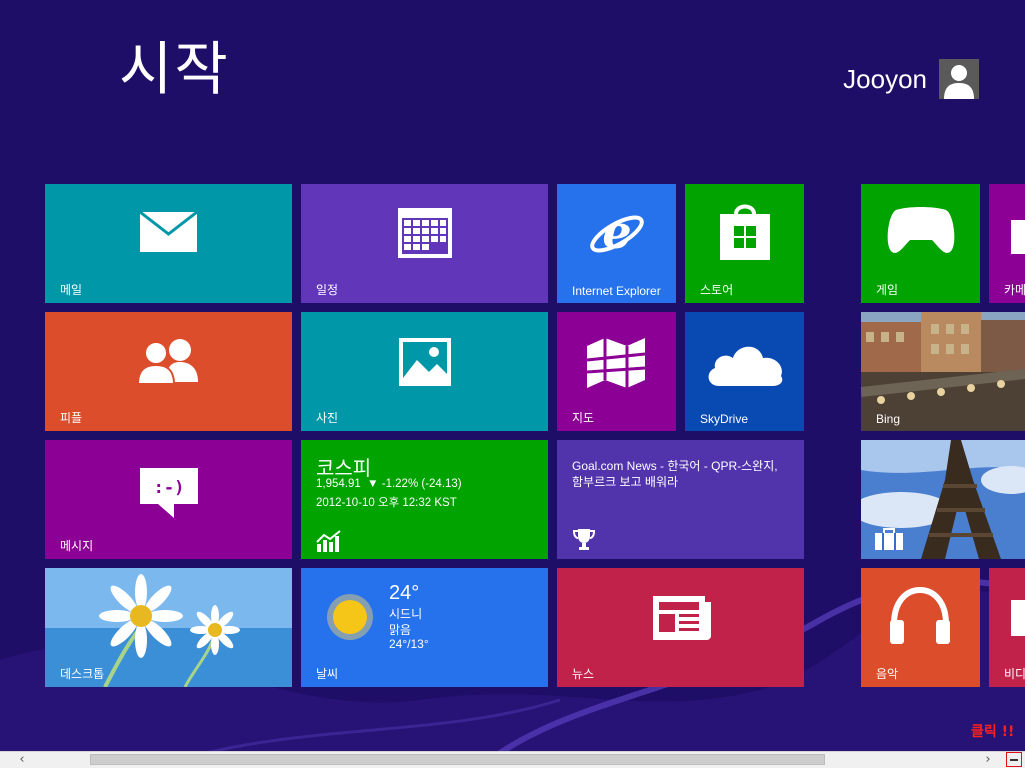 The image size is (1025, 768). I want to click on user-account: Jooyon, so click(911, 79).